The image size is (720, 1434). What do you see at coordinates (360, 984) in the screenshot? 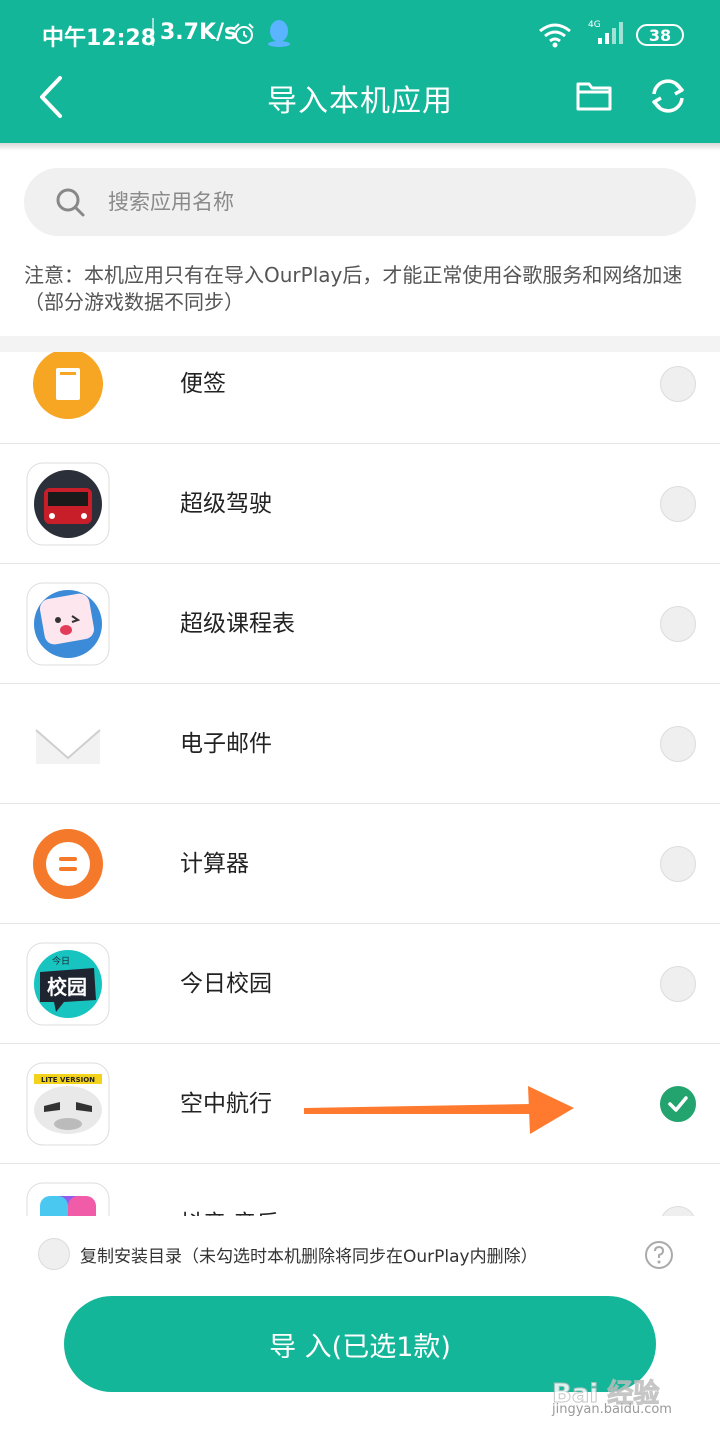
I see `list-item: 校园 今日 今日校园` at bounding box center [360, 984].